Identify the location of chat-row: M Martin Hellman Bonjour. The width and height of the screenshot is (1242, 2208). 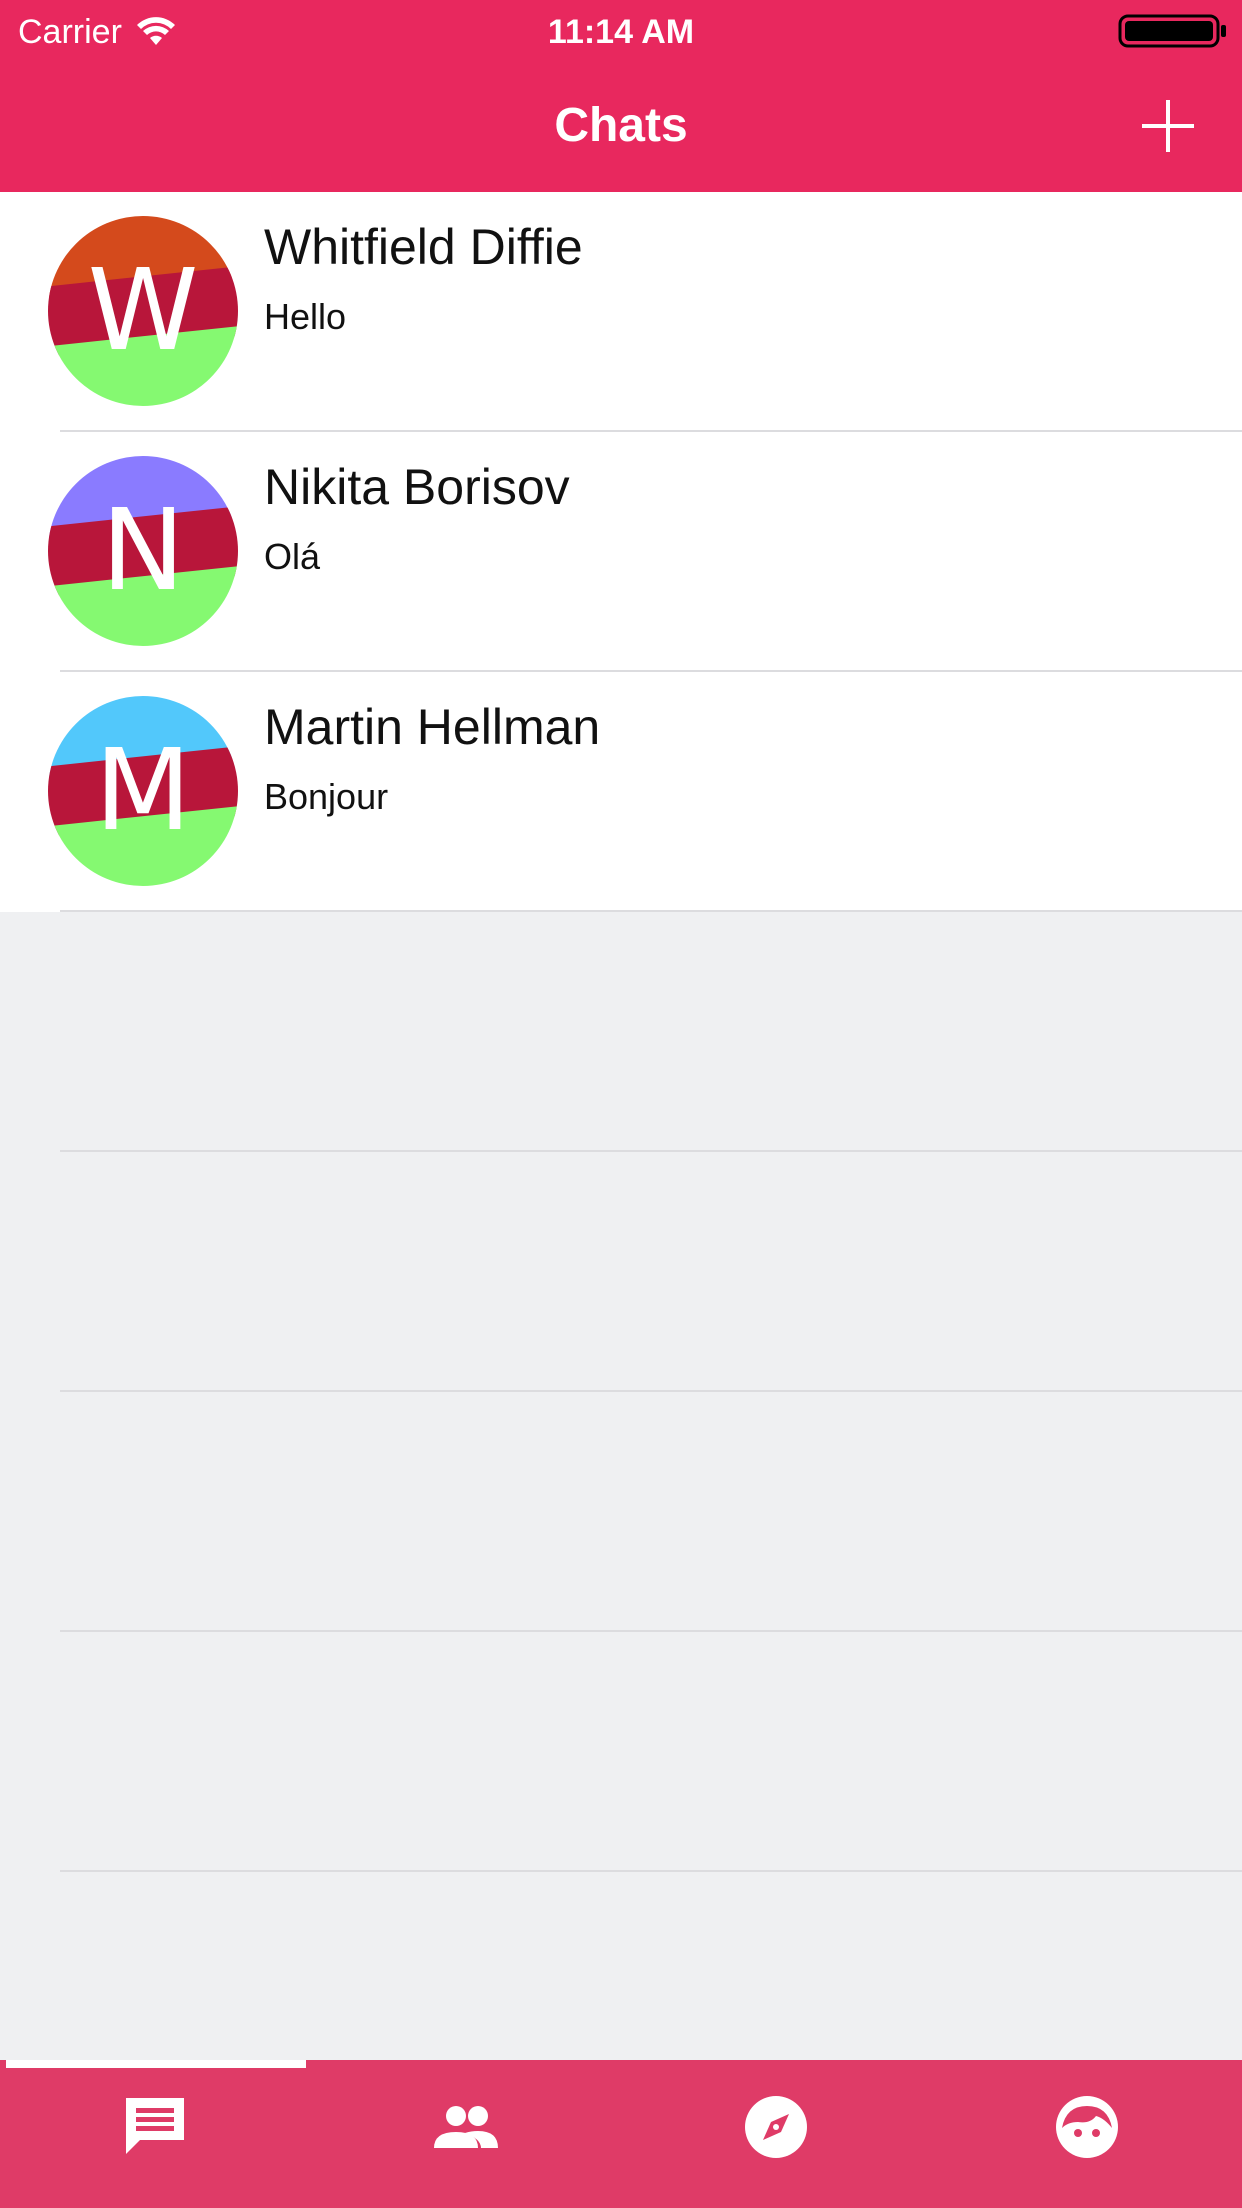
(621, 792).